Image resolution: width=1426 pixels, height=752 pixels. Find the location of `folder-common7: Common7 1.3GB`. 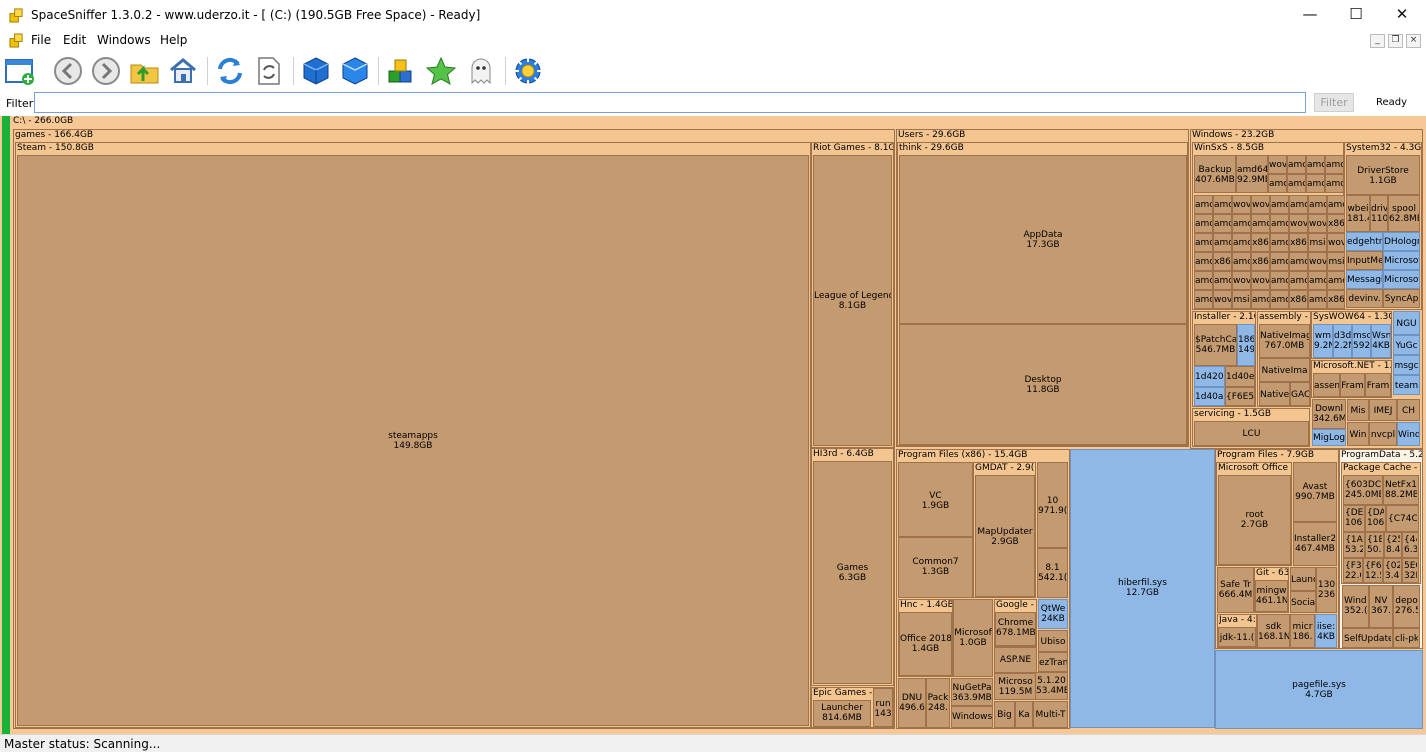

folder-common7: Common7 1.3GB is located at coordinates (935, 567).